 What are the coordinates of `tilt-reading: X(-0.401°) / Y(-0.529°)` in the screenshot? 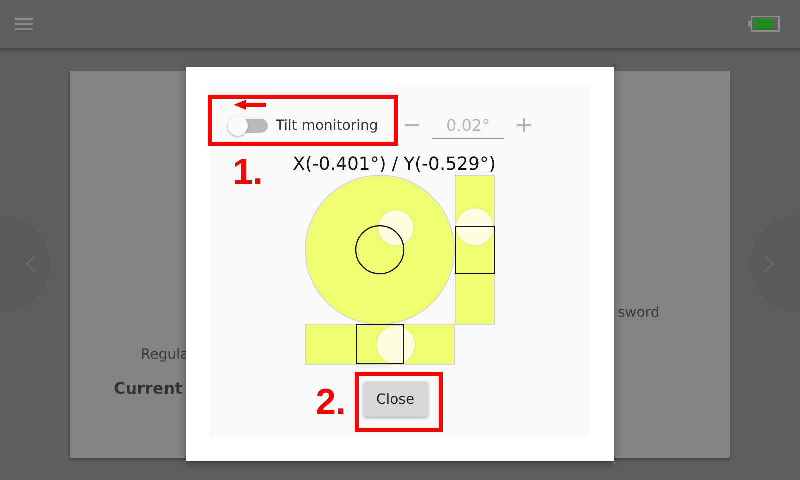 It's located at (394, 164).